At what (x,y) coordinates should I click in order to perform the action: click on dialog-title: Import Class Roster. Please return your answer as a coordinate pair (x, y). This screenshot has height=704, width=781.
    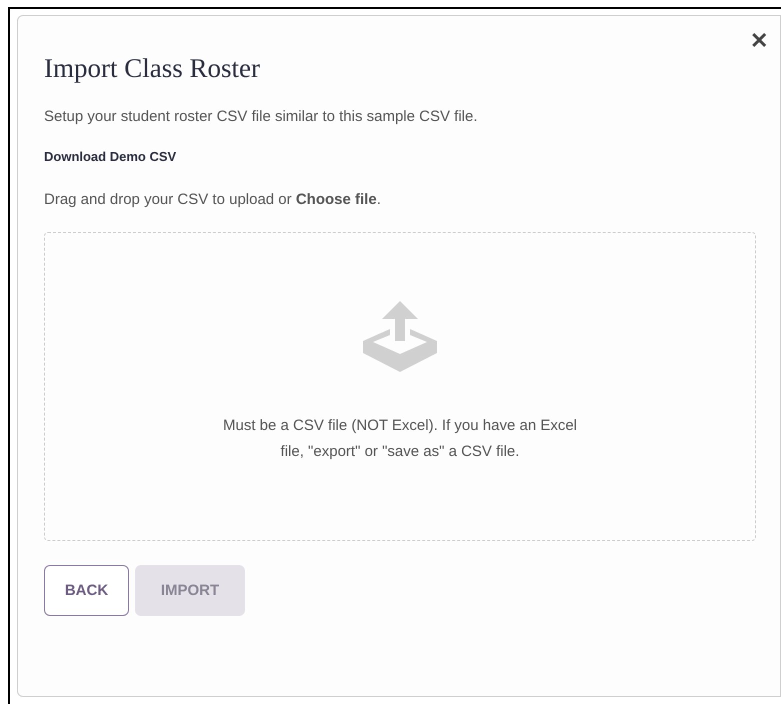
    Looking at the image, I should click on (152, 68).